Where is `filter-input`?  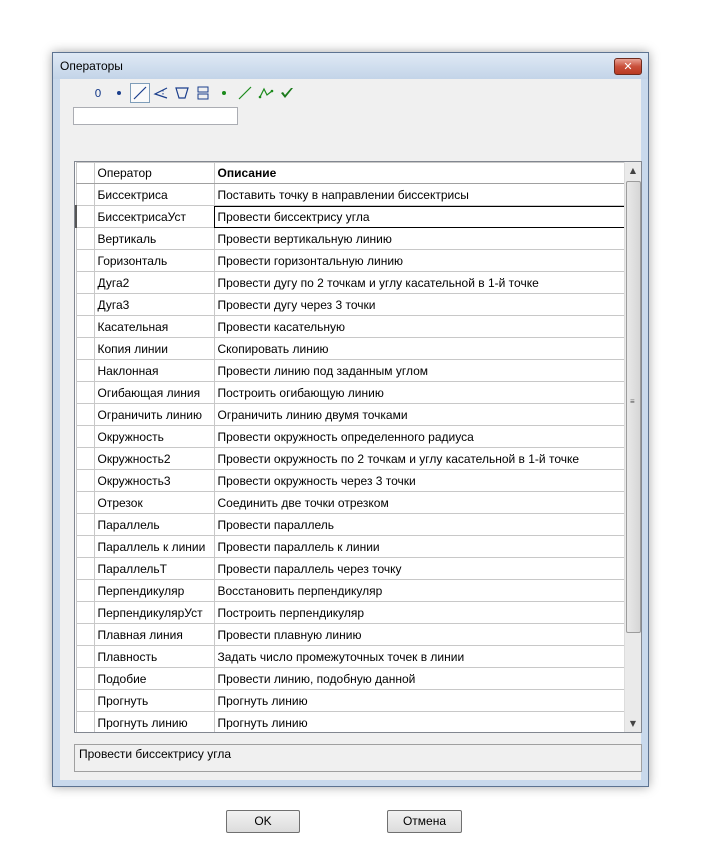
filter-input is located at coordinates (155, 116).